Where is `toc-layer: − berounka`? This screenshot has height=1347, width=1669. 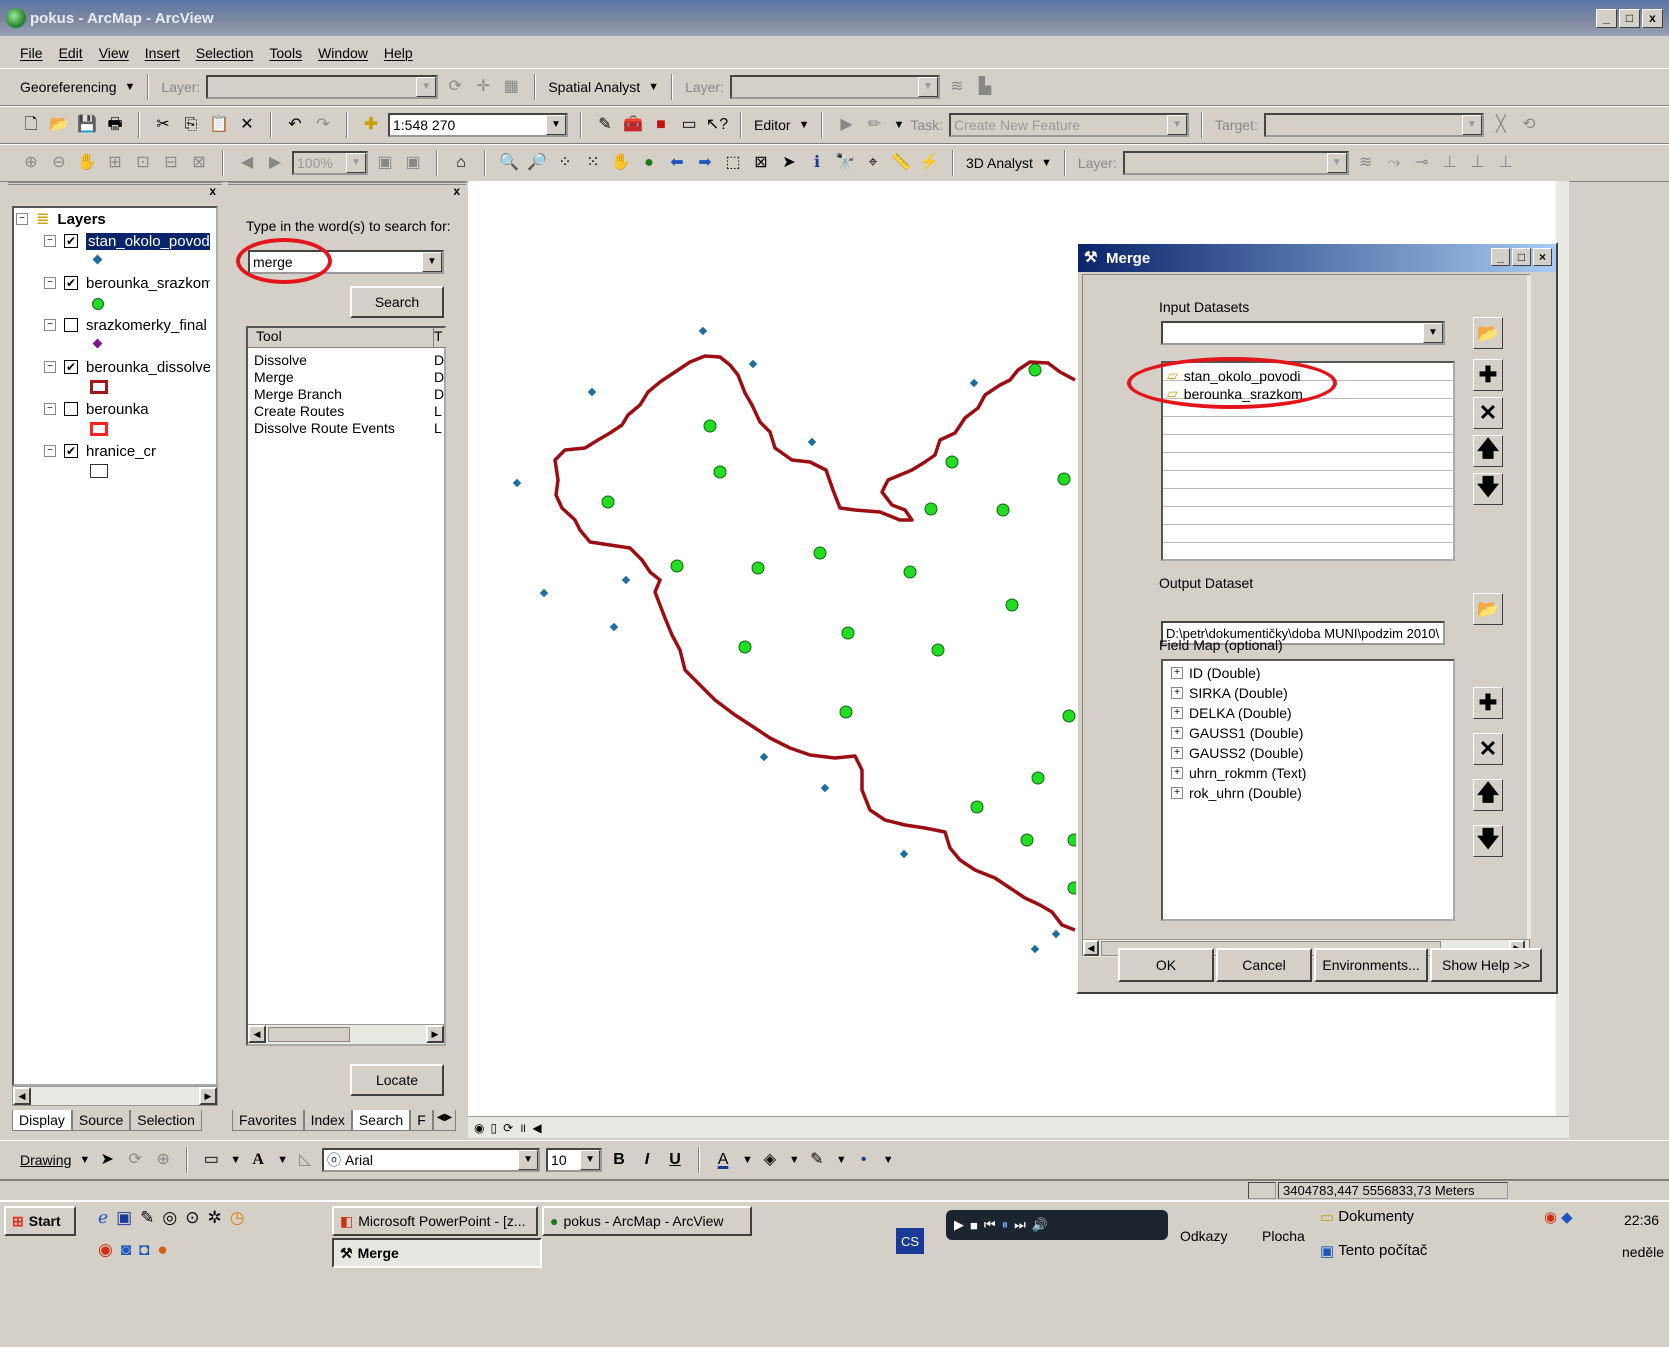 toc-layer: − berounka is located at coordinates (127, 409).